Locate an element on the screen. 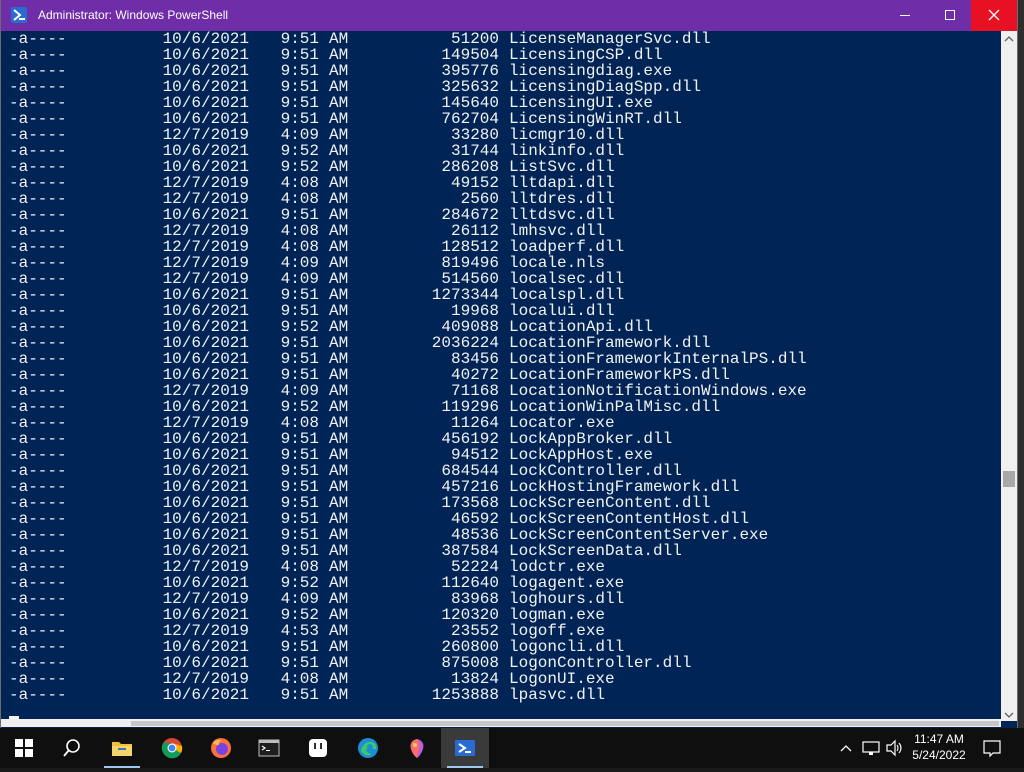 The height and width of the screenshot is (772, 1024). file-length: 457216 is located at coordinates (470, 487).